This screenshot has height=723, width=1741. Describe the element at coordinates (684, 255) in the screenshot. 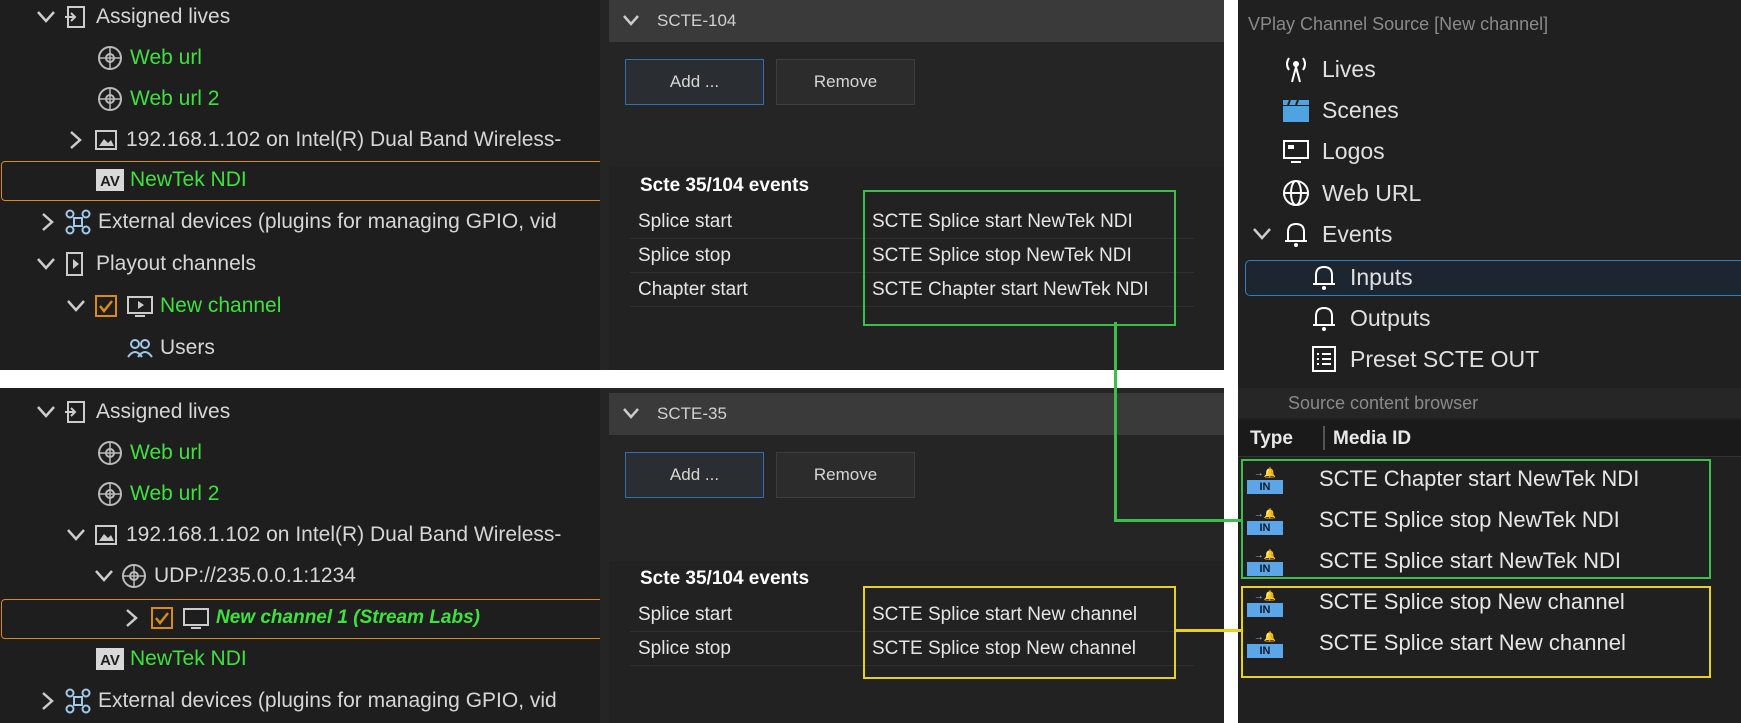

I see `event-name: Splice stop` at that location.